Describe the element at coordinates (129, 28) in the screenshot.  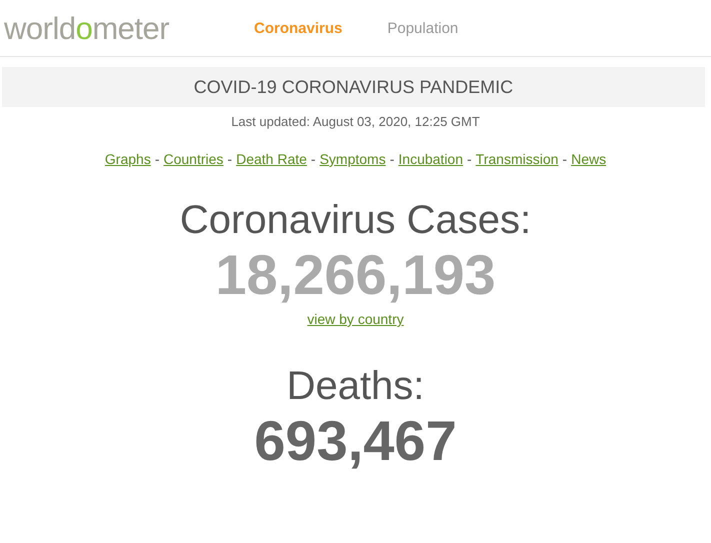
I see `logo: worldometer` at that location.